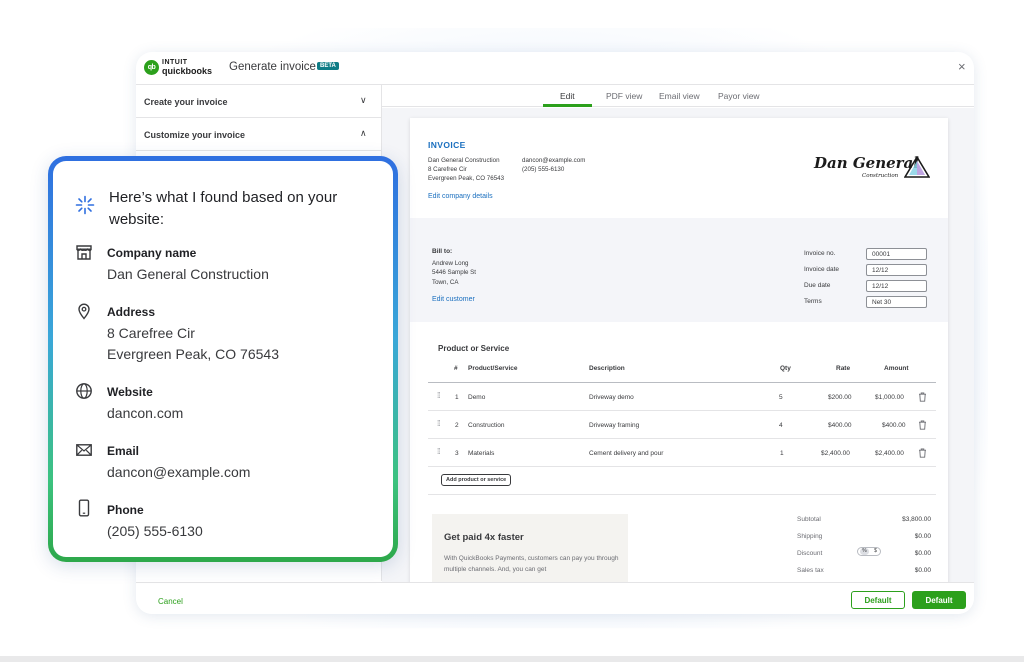 The height and width of the screenshot is (662, 1024). I want to click on address-label: Address, so click(131, 312).